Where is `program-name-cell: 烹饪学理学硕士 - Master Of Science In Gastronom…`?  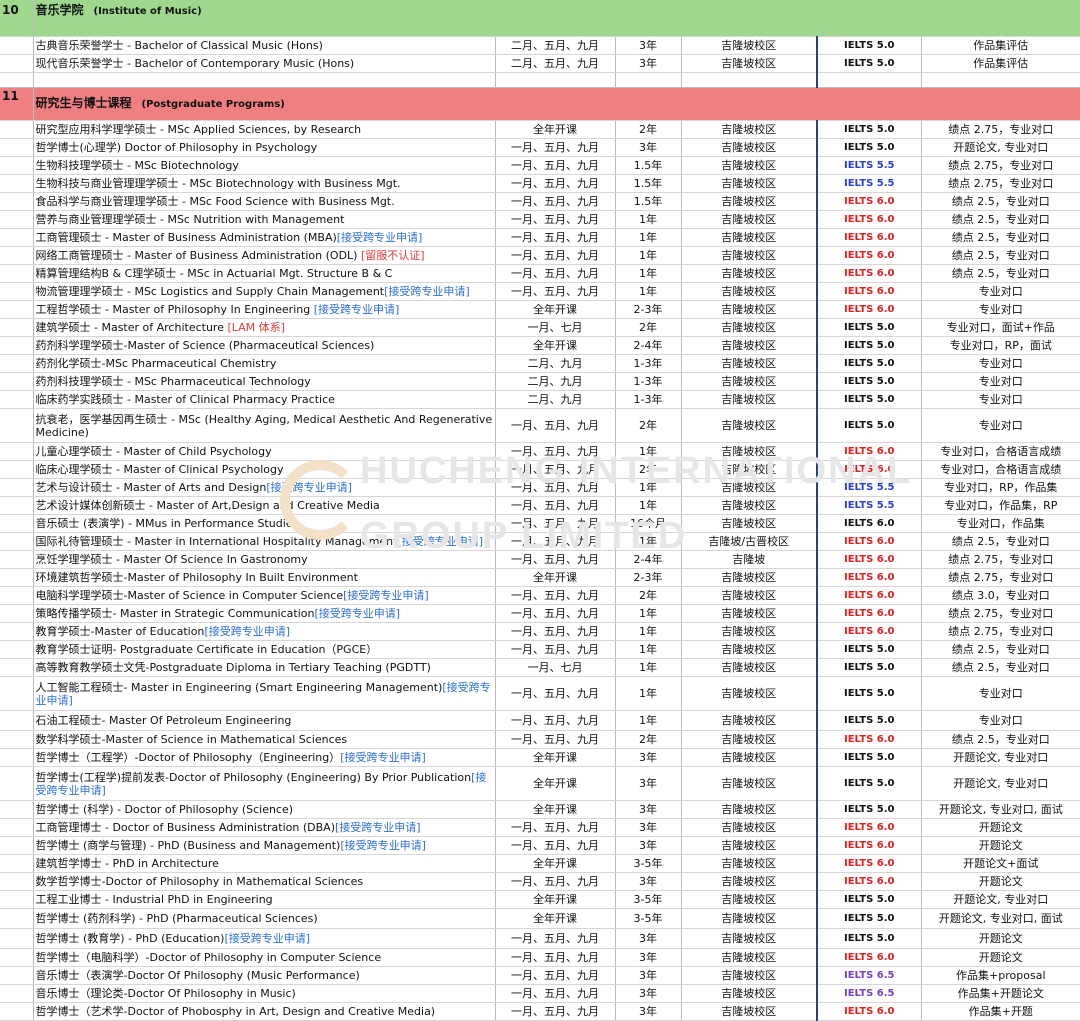
program-name-cell: 烹饪学理学硕士 - Master Of Science In Gastronom… is located at coordinates (264, 559).